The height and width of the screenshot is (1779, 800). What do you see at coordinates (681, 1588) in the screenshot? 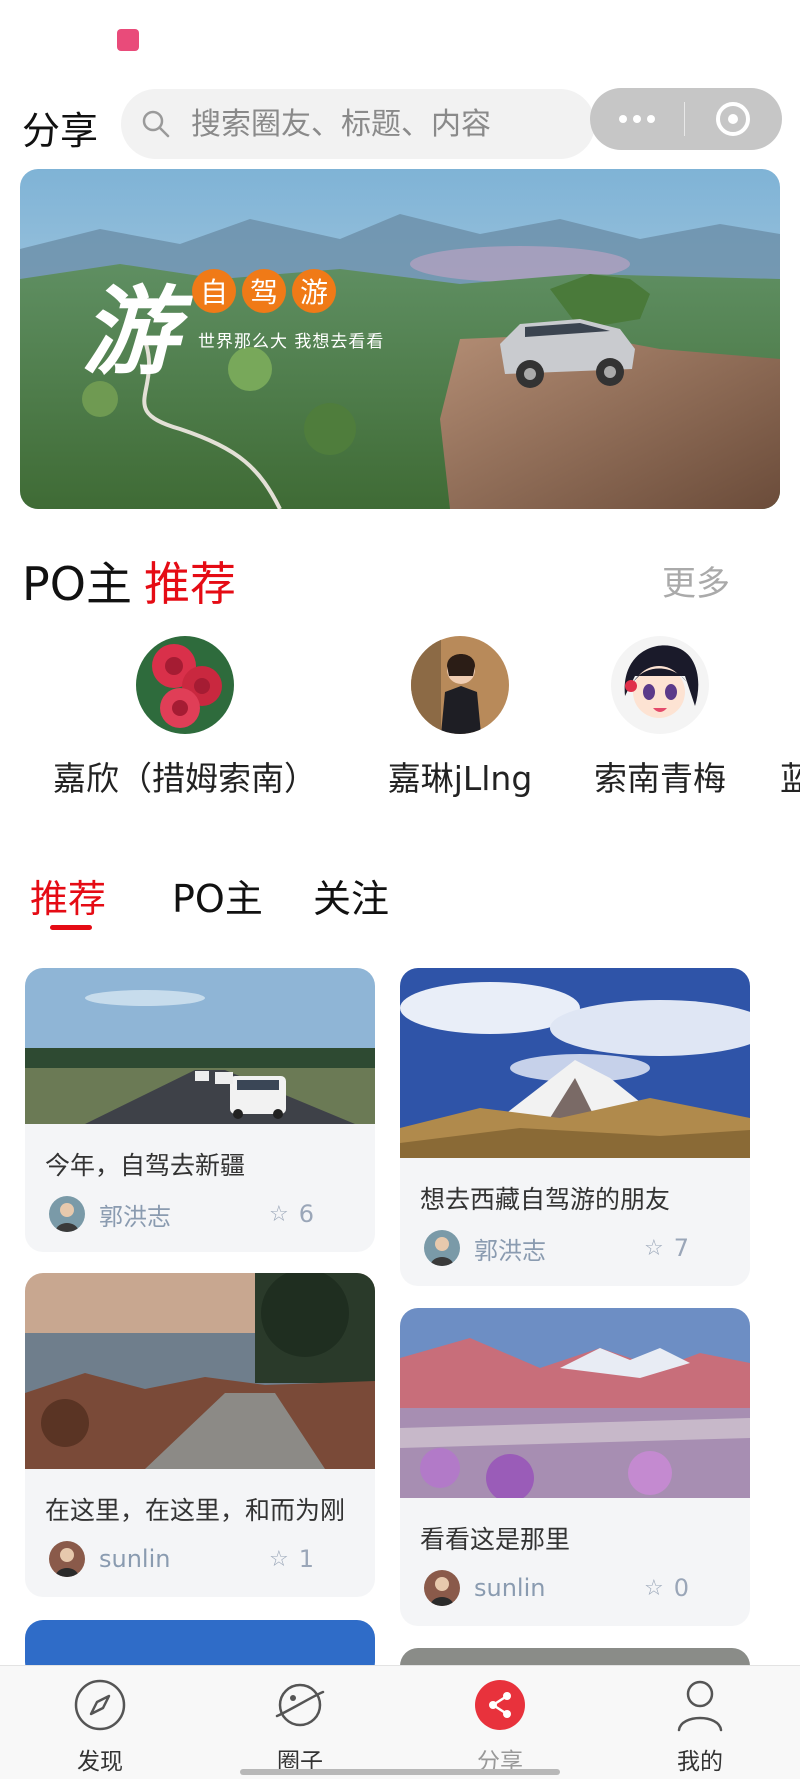
I see `like-count: 0` at bounding box center [681, 1588].